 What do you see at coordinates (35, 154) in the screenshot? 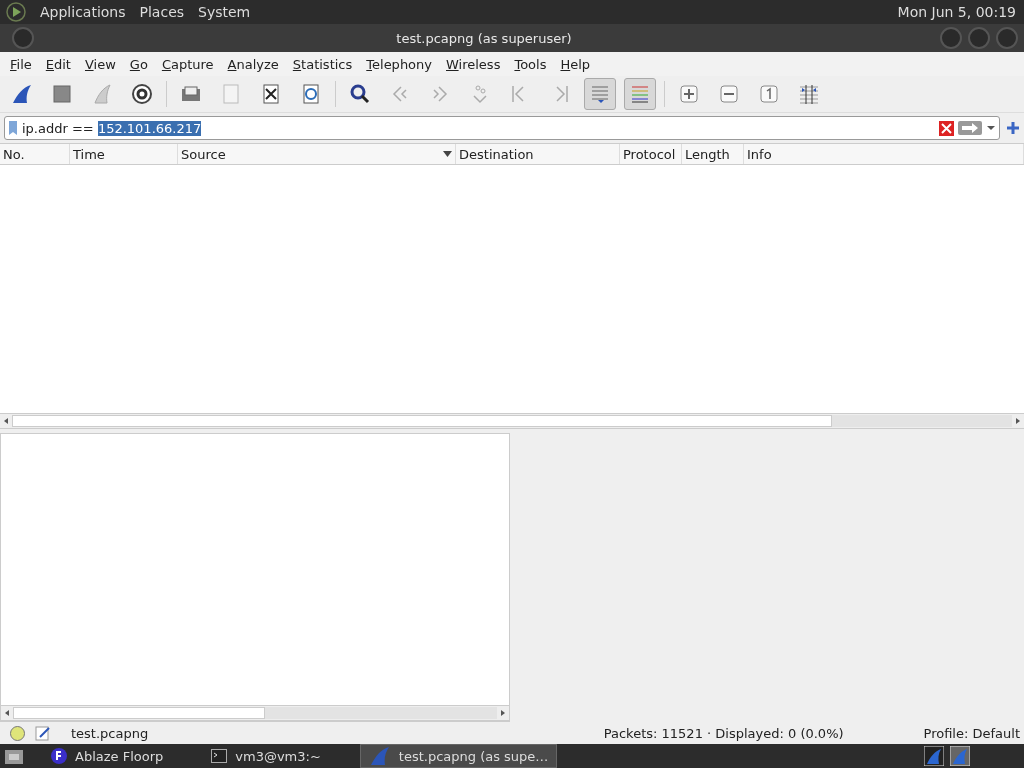
I see `column-header: No.` at bounding box center [35, 154].